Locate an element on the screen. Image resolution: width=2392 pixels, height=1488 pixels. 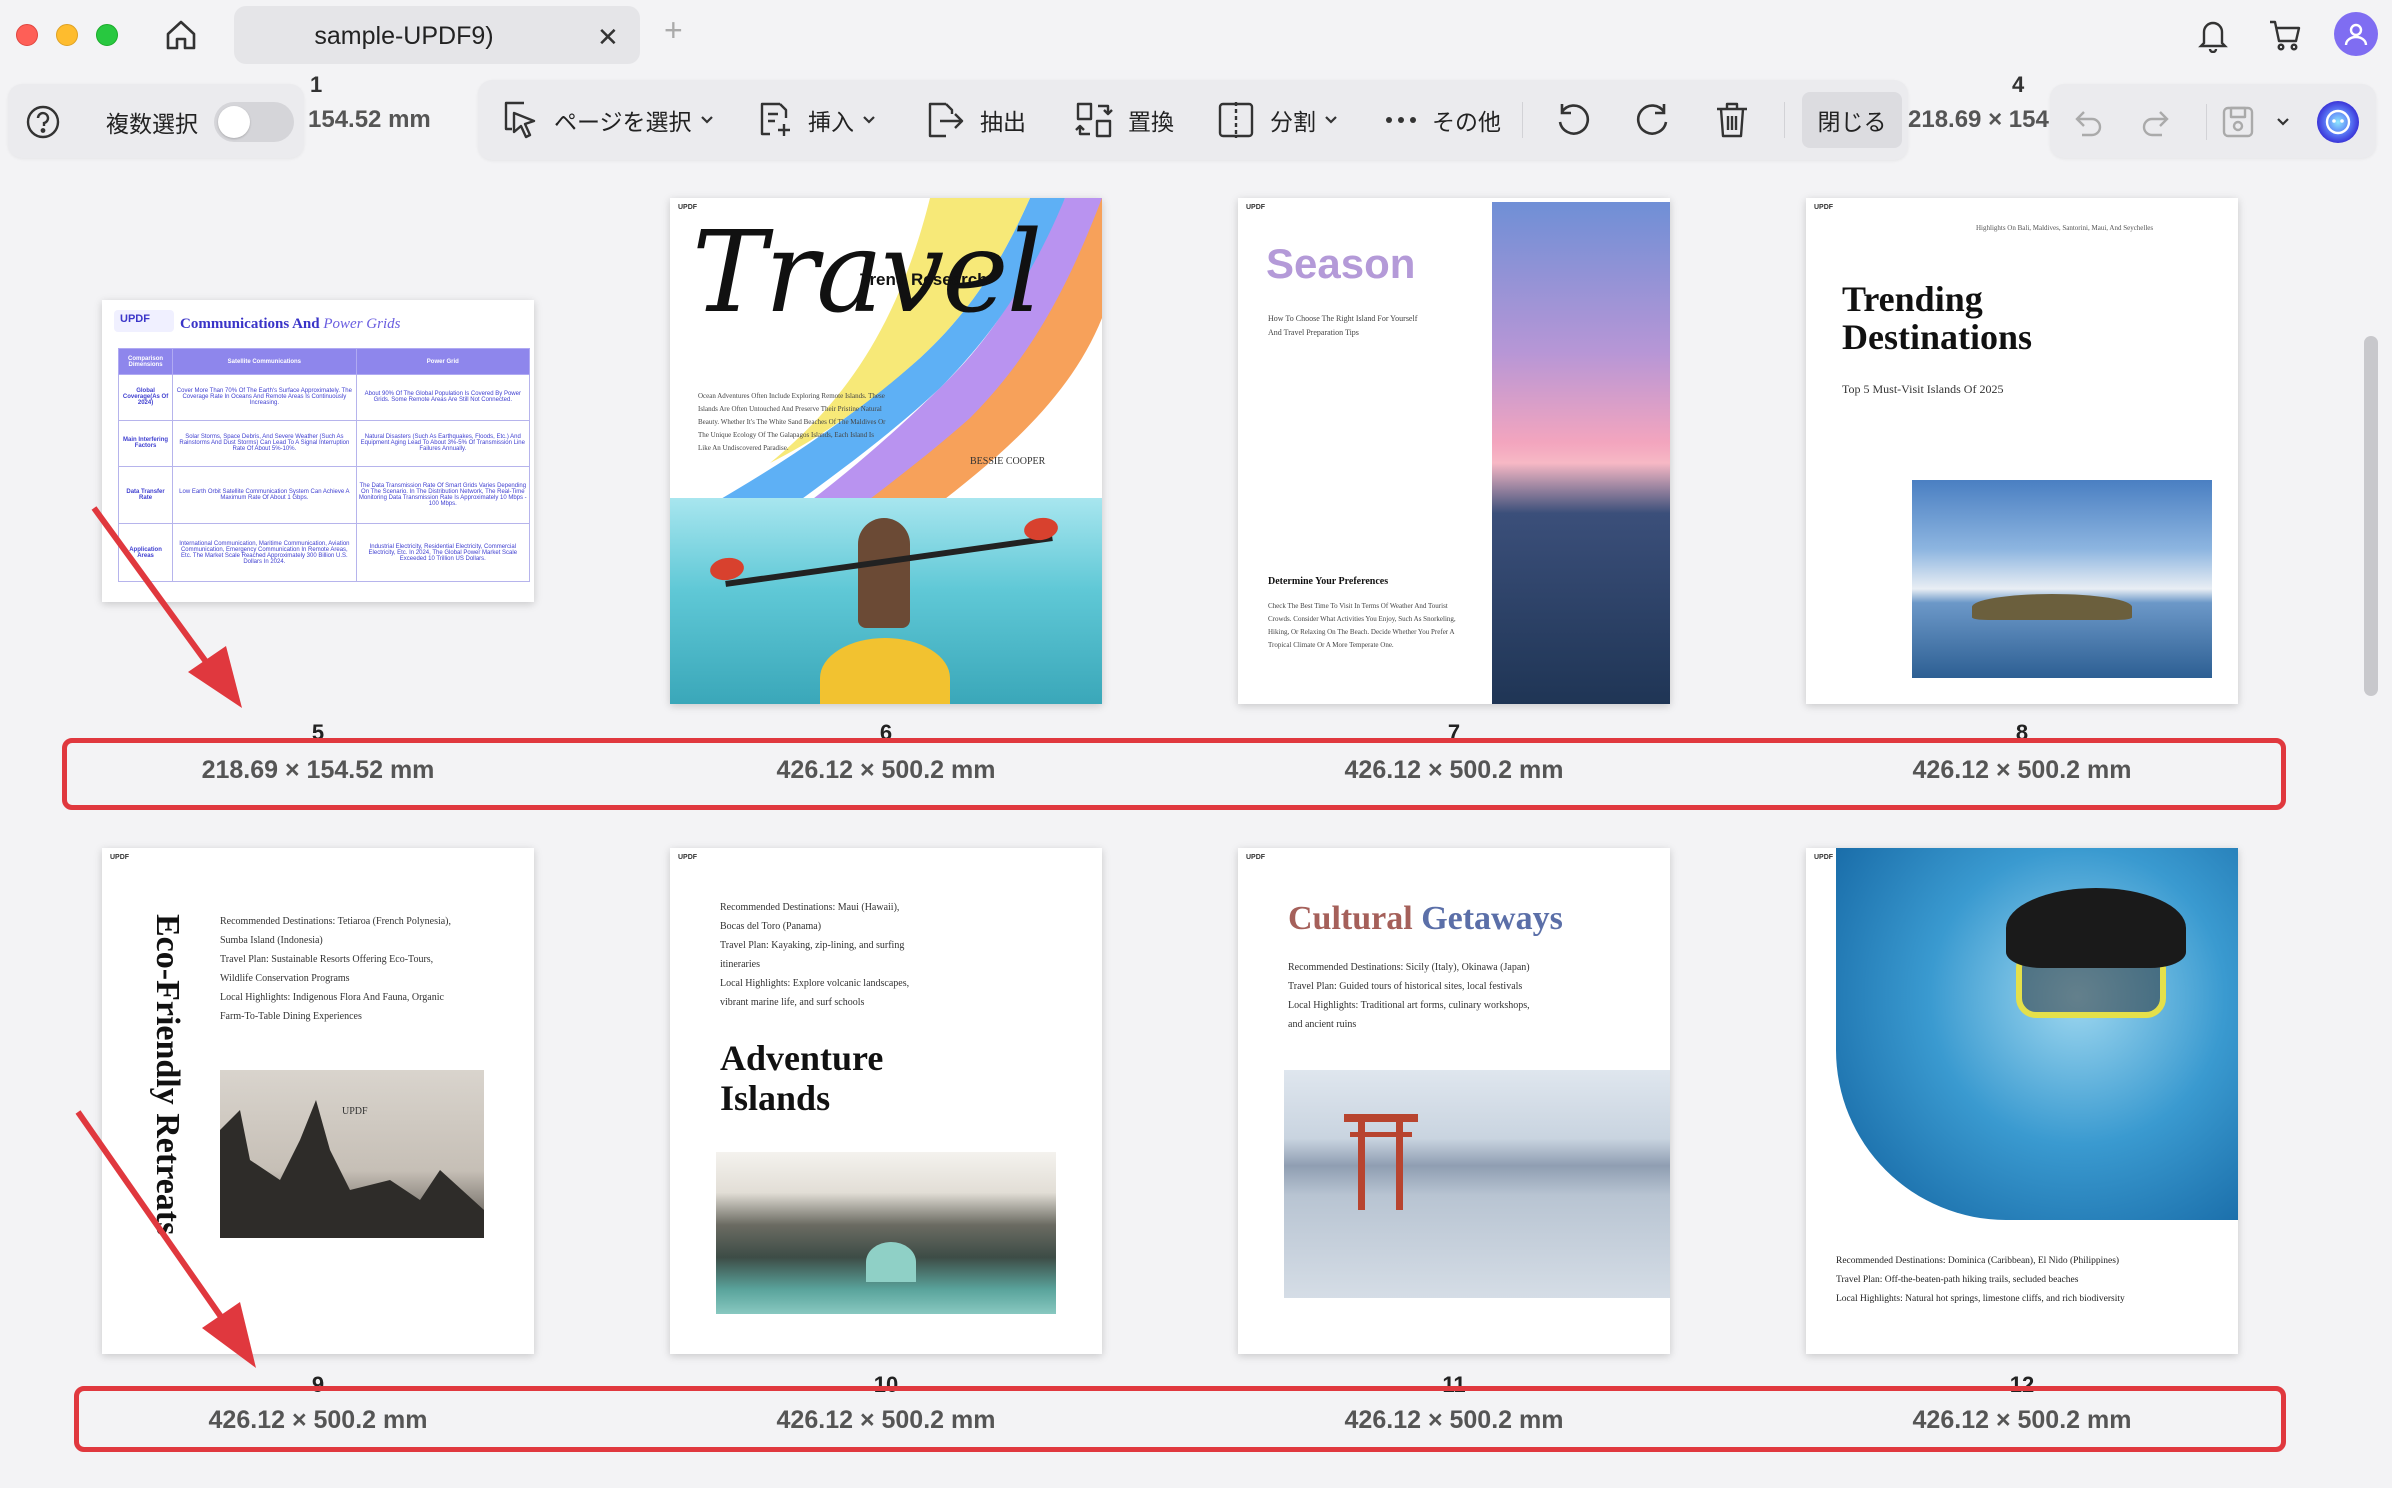
user-avatar-icon is located at coordinates (2356, 34).